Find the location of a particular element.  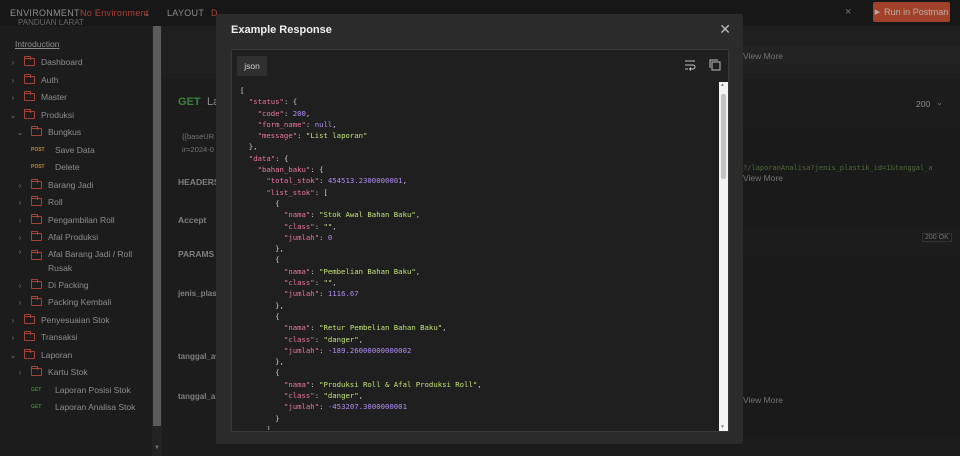

copy-icon is located at coordinates (715, 65).